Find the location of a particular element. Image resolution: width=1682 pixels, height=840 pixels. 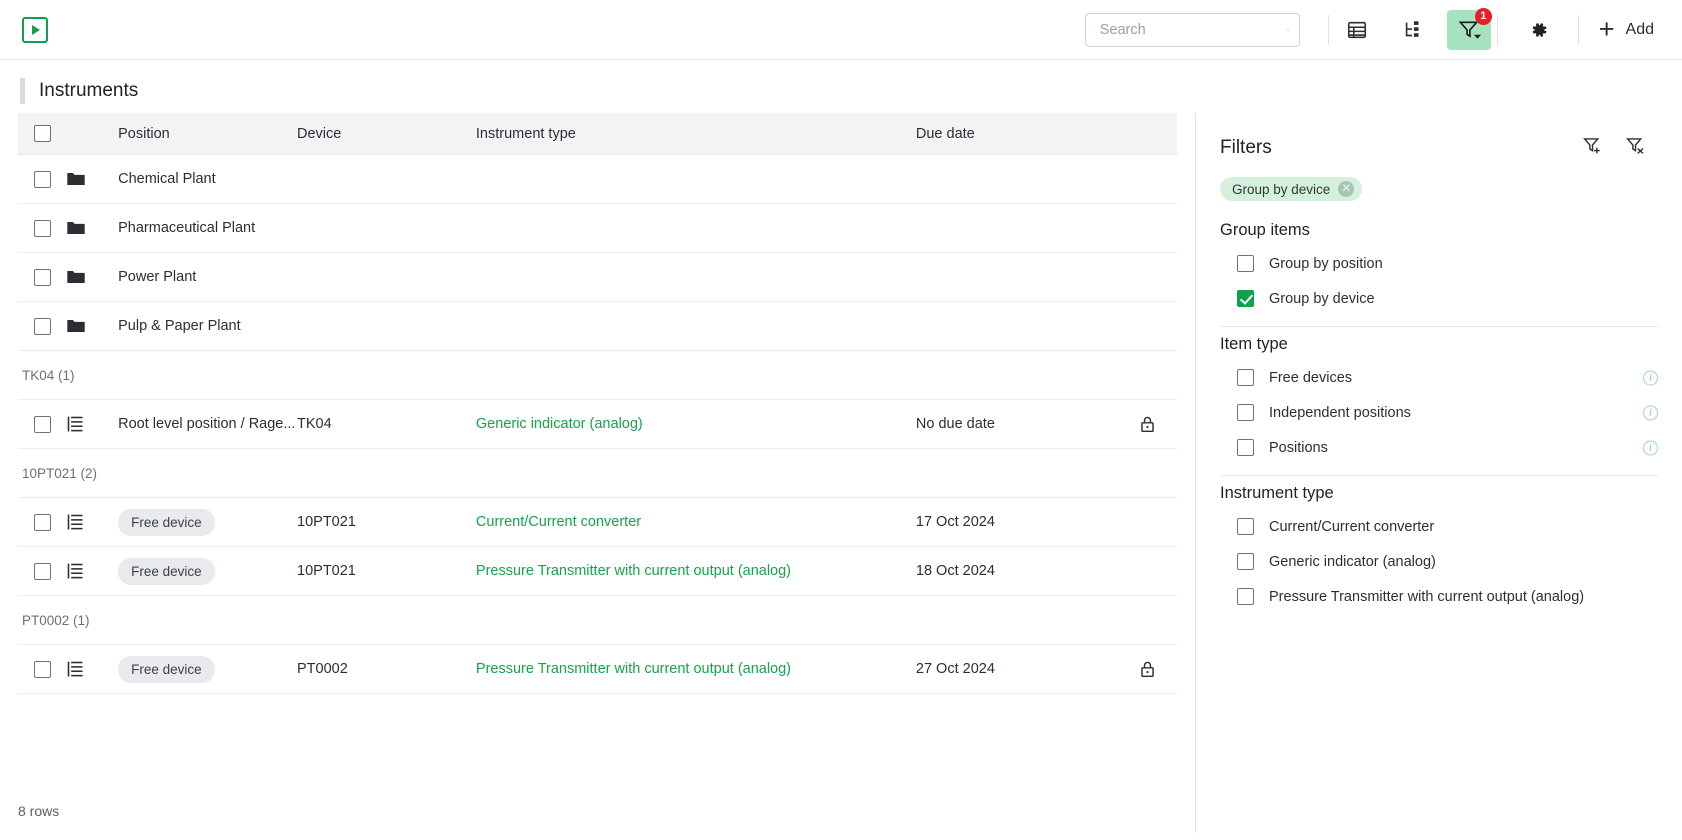

column-header-due-date: Due date is located at coordinates (1017, 134).